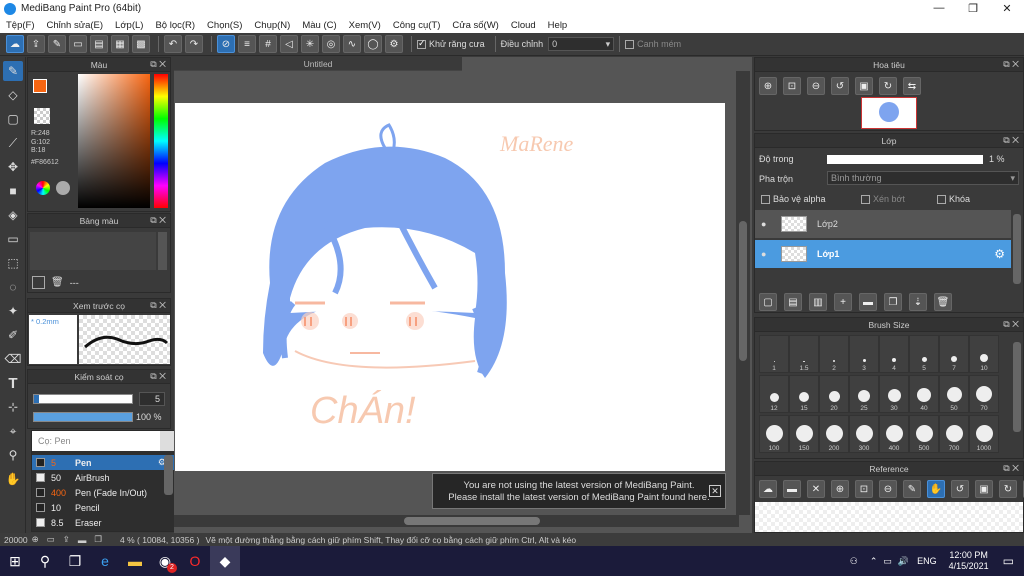 This screenshot has width=1024, height=576. Describe the element at coordinates (936, 489) in the screenshot. I see `hand-icon: ✋` at that location.